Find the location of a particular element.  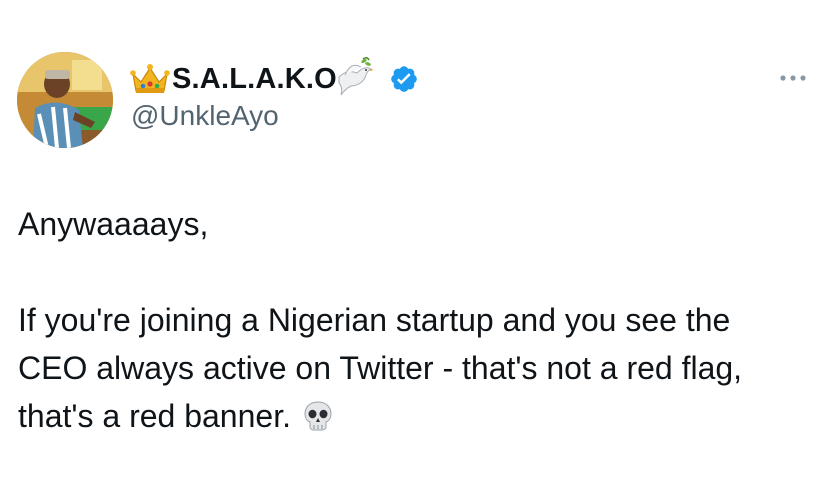

author-name-row: S.A.L.A.K.O is located at coordinates (274, 77).